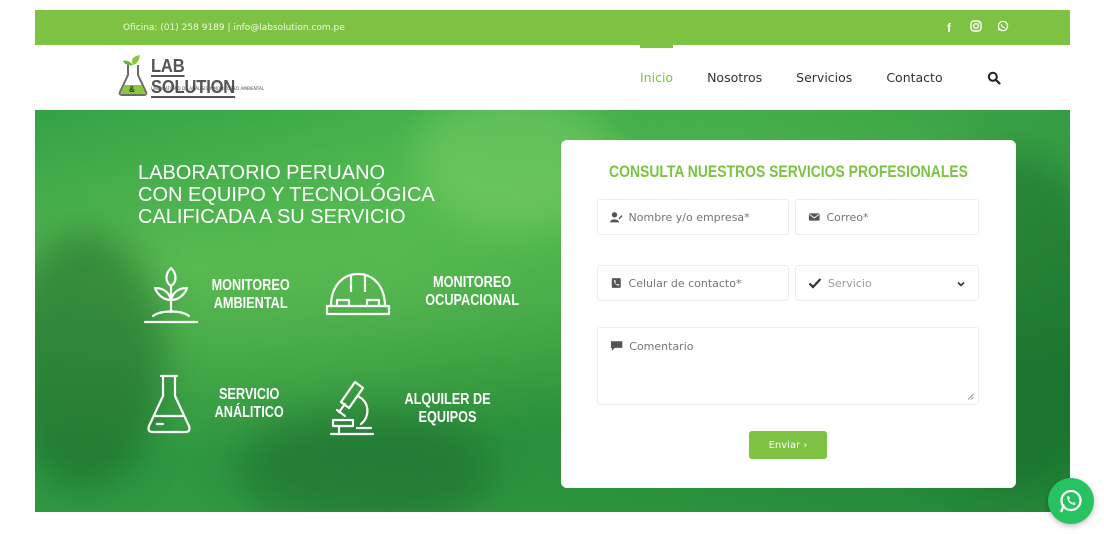 This screenshot has width=1104, height=534. Describe the element at coordinates (616, 283) in the screenshot. I see `phone-icon` at that location.